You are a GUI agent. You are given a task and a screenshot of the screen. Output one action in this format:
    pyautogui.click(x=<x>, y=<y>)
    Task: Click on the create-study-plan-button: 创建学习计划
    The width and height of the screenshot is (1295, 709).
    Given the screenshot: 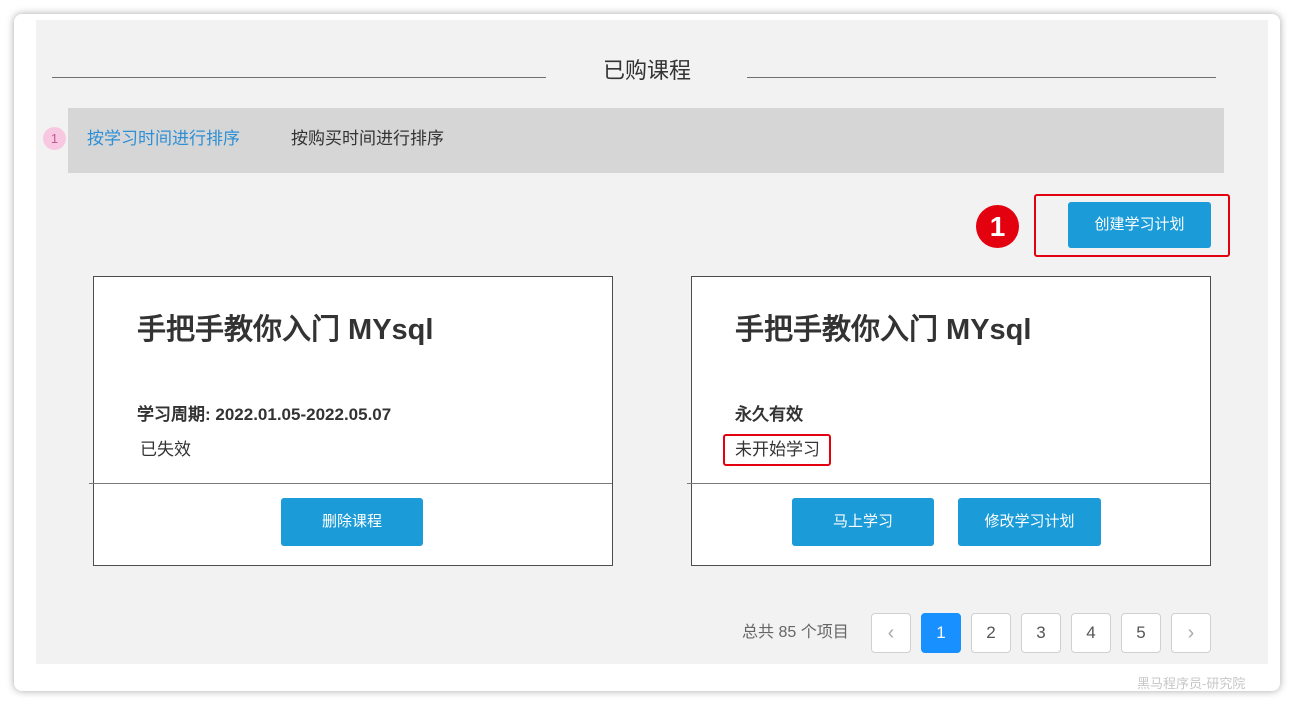 What is the action you would take?
    pyautogui.click(x=1139, y=225)
    